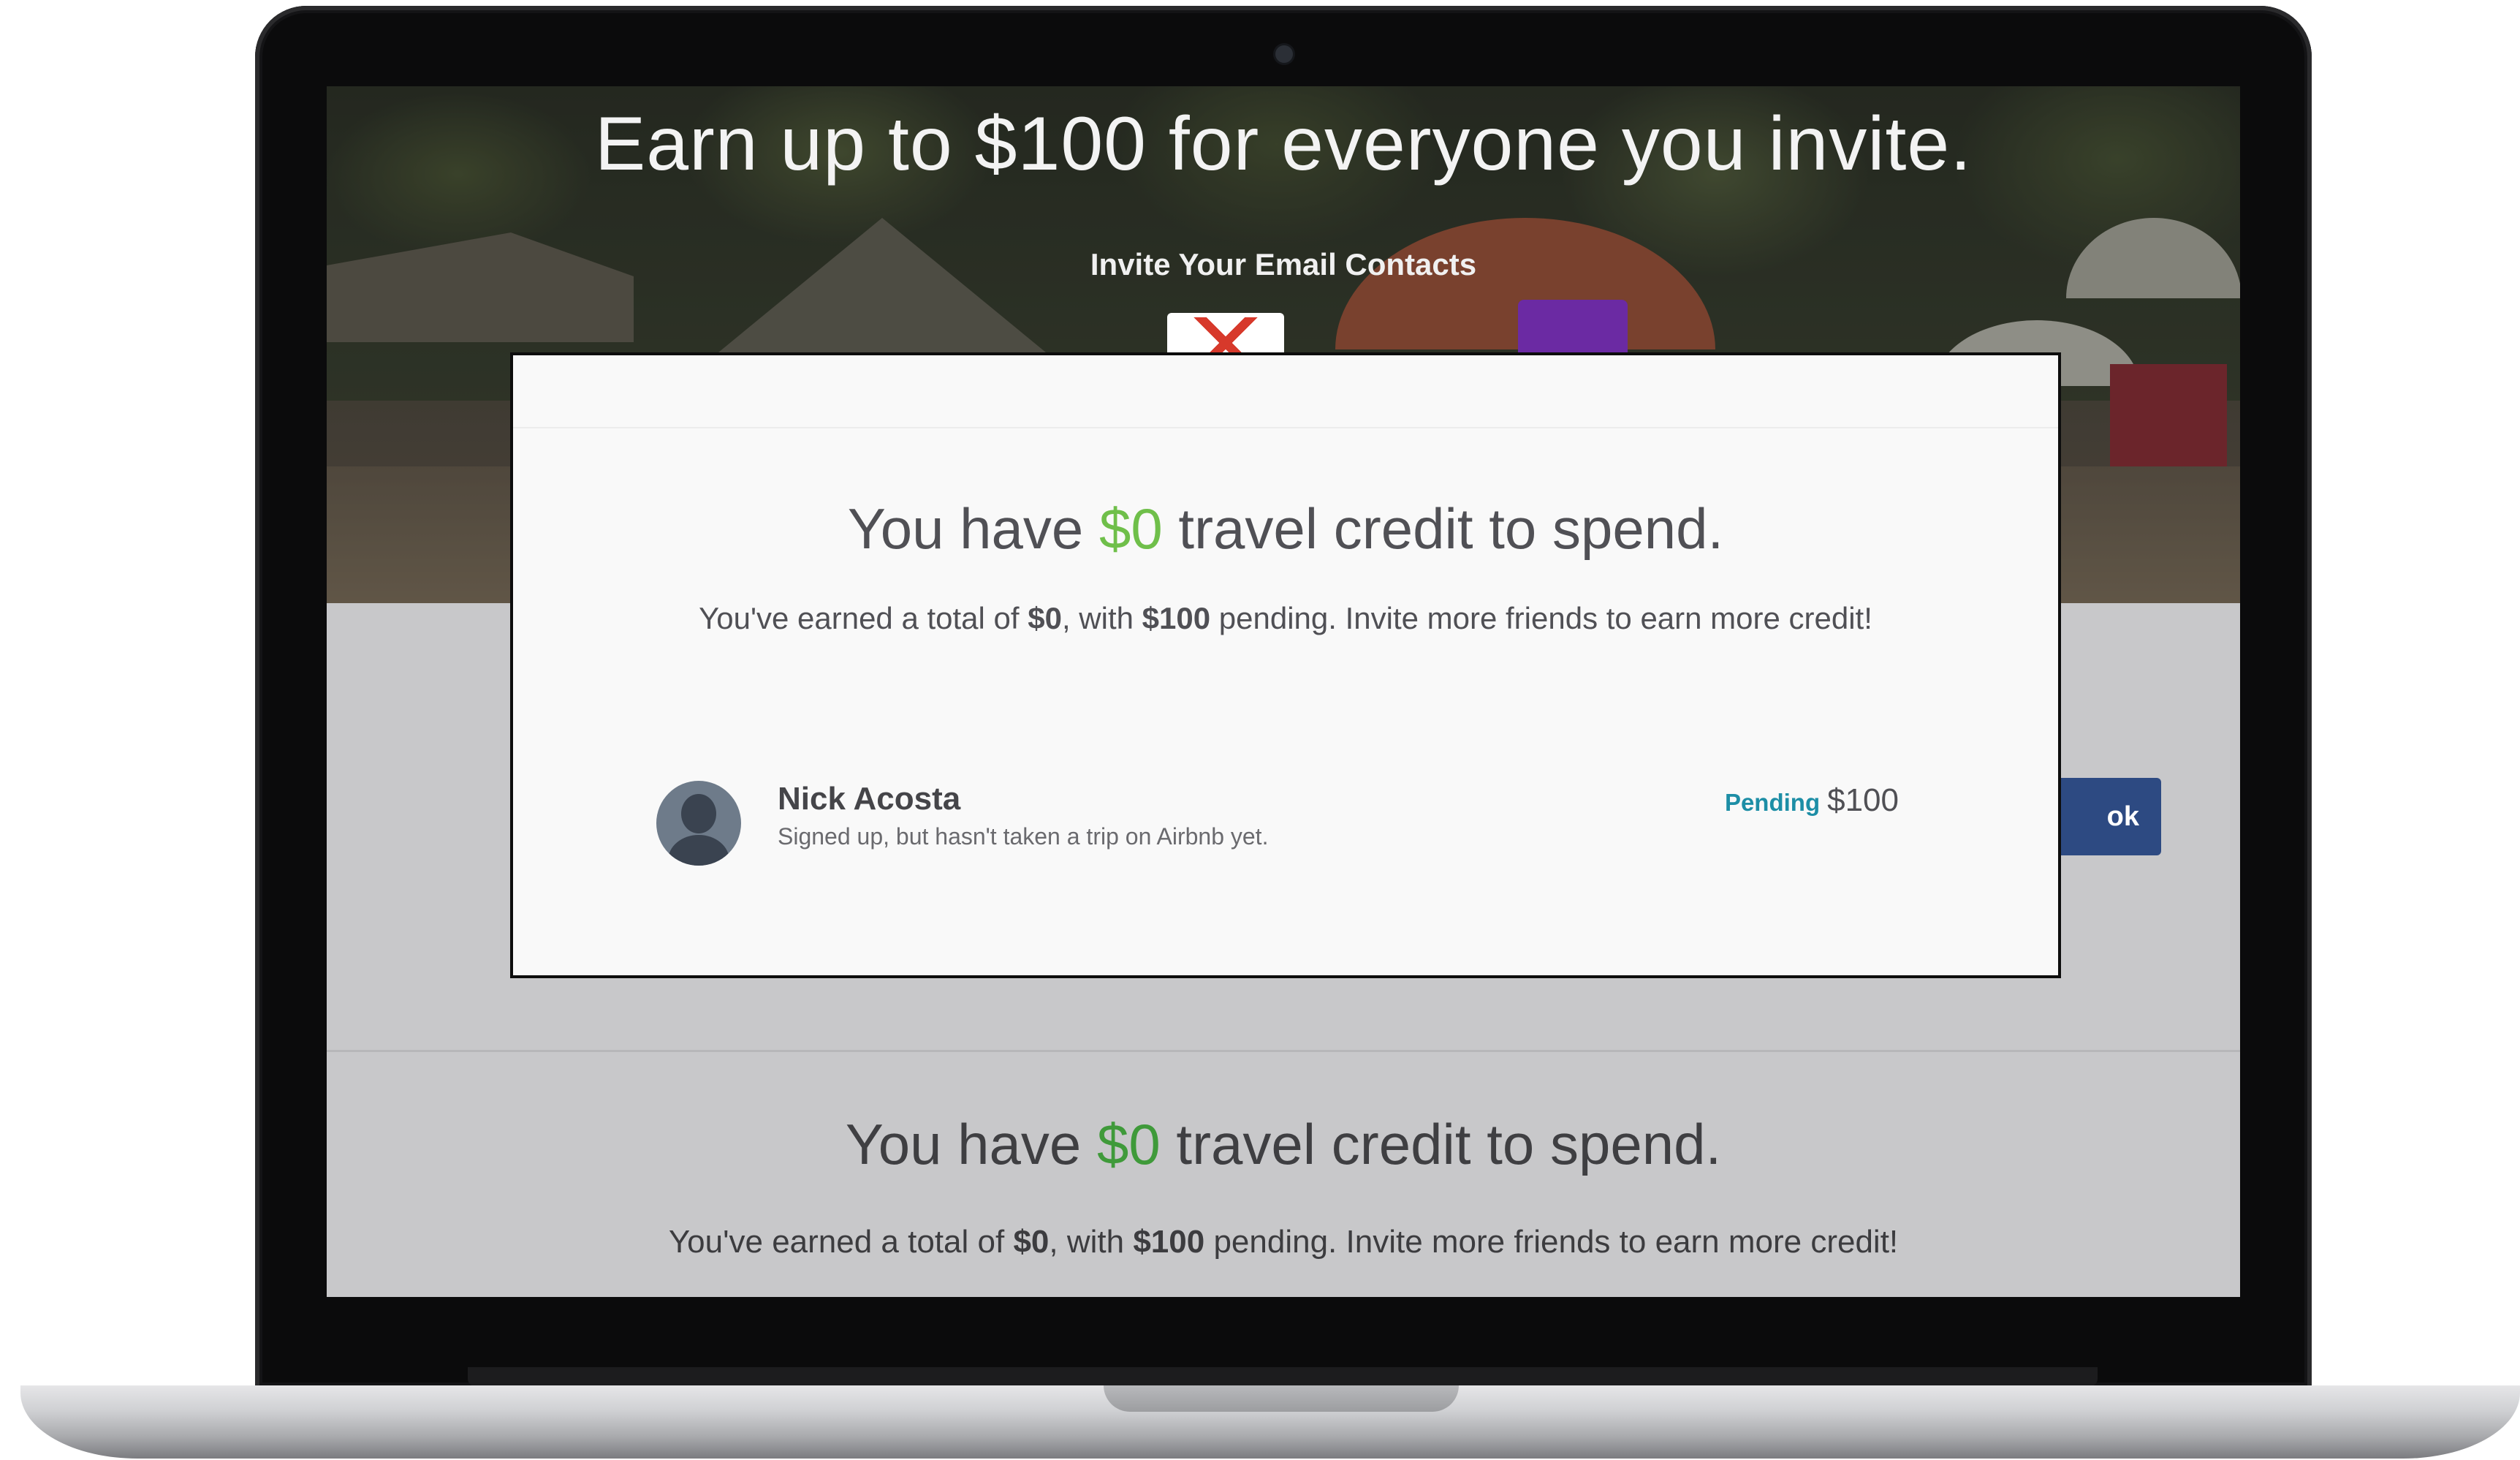 This screenshot has width=2520, height=1460. Describe the element at coordinates (1283, 1144) in the screenshot. I see `background-credit-title: You have $0 travel credit to spend.` at that location.